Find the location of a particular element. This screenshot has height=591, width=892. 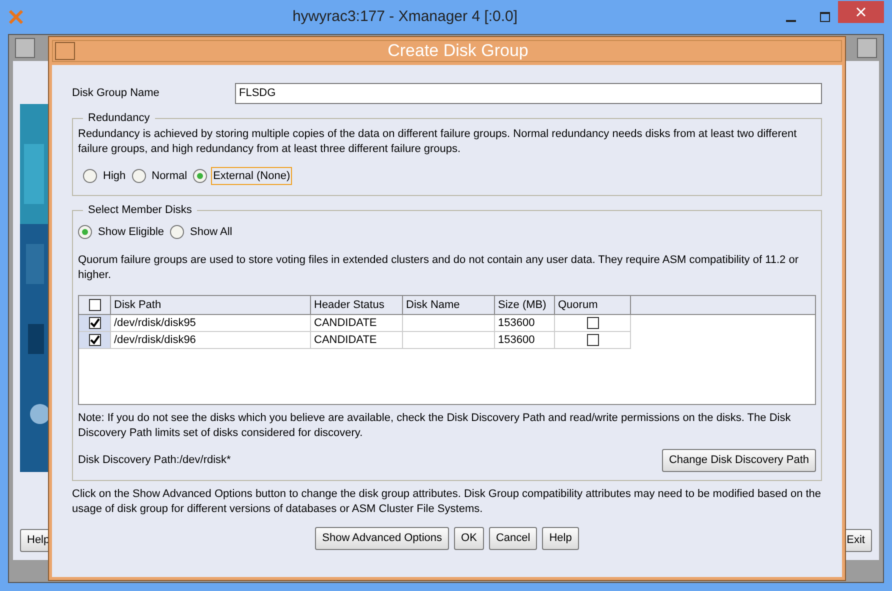

column-header: Disk Path is located at coordinates (211, 305).